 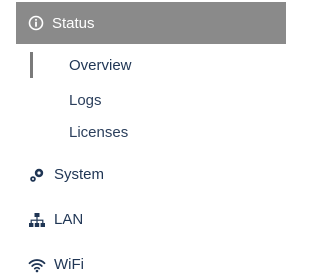 What do you see at coordinates (158, 65) in the screenshot?
I see `sidebar-subitem-overview: Overview` at bounding box center [158, 65].